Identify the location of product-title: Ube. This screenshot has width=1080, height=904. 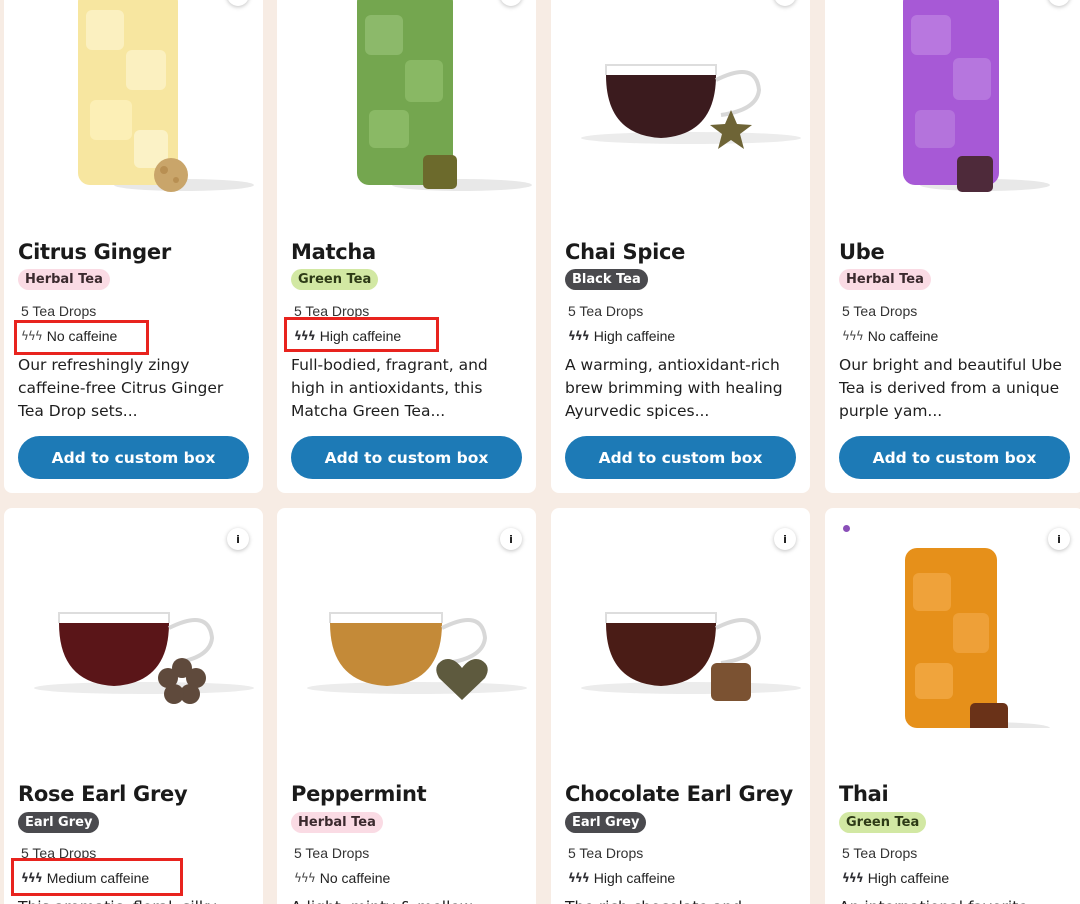
(862, 252).